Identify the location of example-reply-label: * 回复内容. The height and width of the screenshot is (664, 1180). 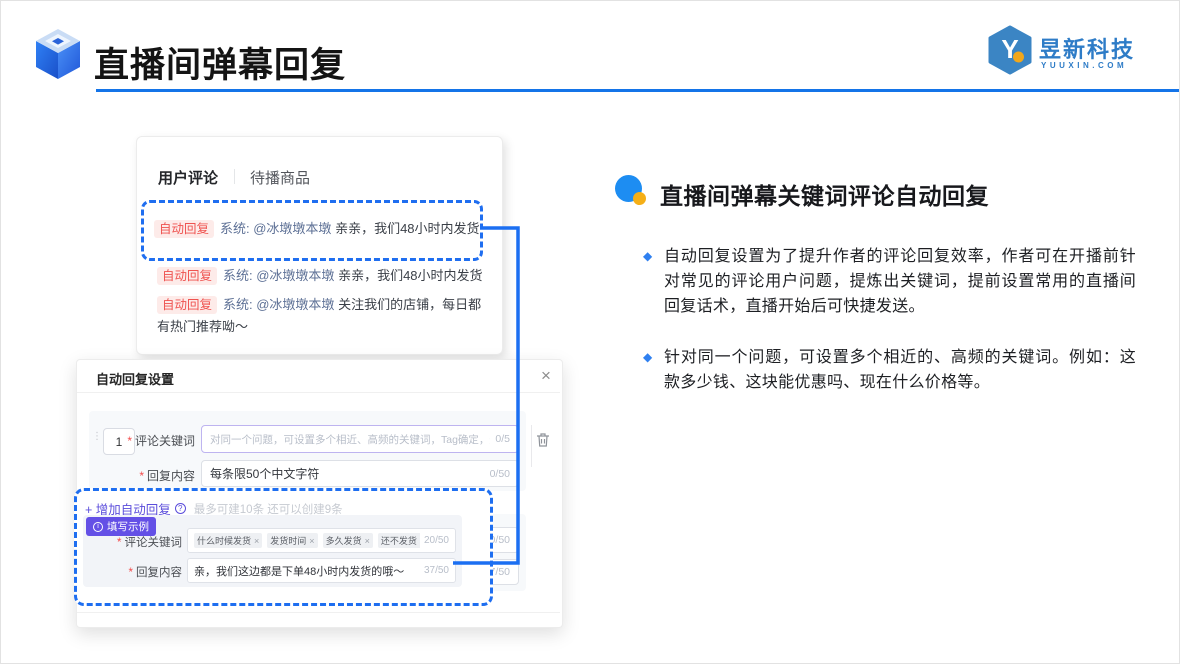
(155, 573).